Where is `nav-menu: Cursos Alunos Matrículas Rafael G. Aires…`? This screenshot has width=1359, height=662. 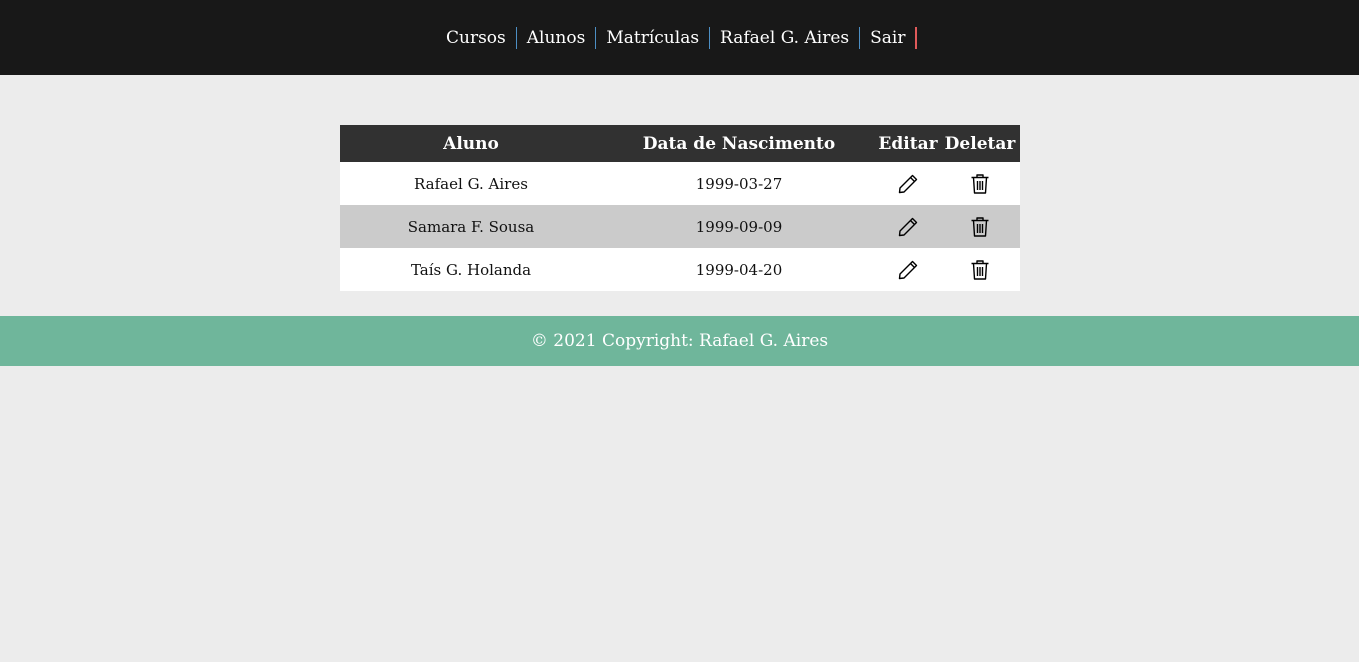 nav-menu: Cursos Alunos Matrículas Rafael G. Aires… is located at coordinates (680, 38).